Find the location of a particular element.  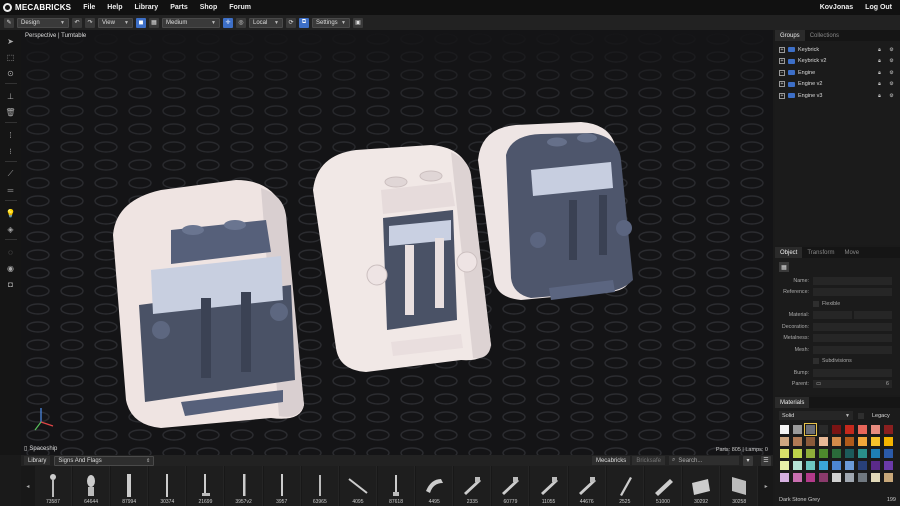

part-tile: 73587 is located at coordinates (53, 486).